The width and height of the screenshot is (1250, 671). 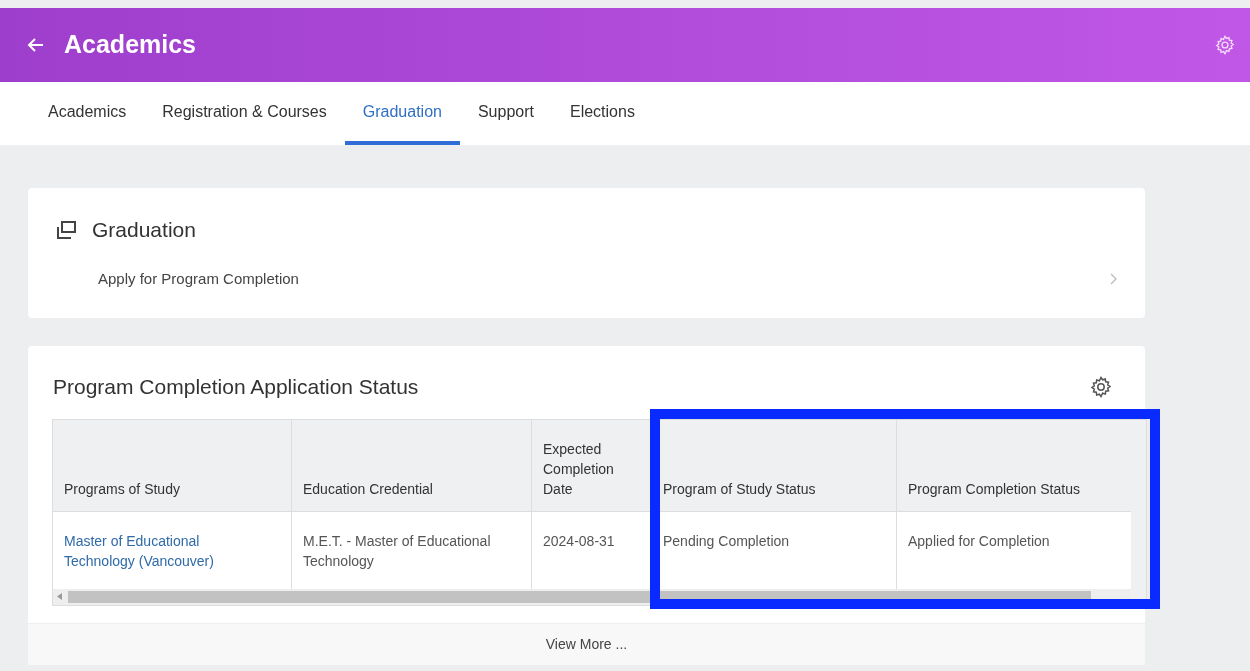 I want to click on card-title: Program Completion Application Status, so click(x=236, y=387).